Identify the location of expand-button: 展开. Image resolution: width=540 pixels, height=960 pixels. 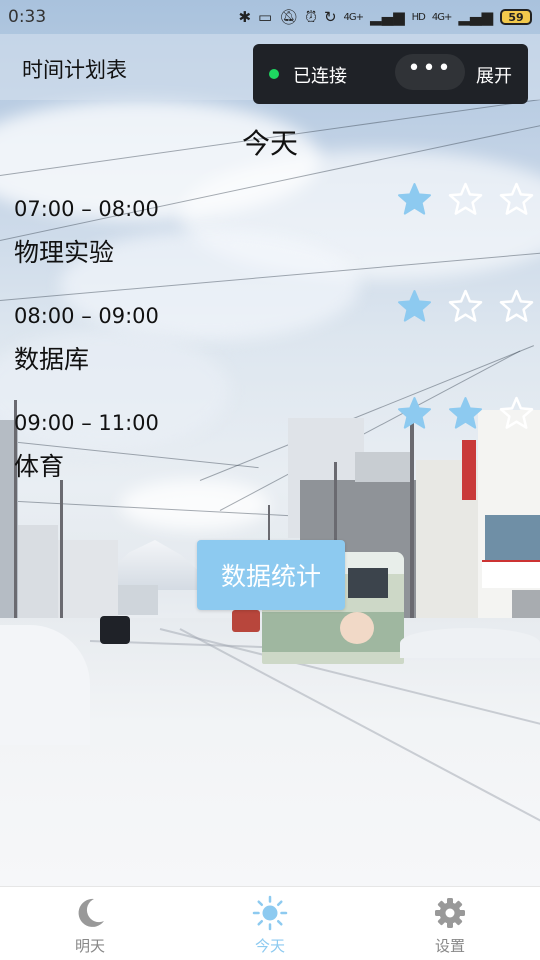
(494, 75).